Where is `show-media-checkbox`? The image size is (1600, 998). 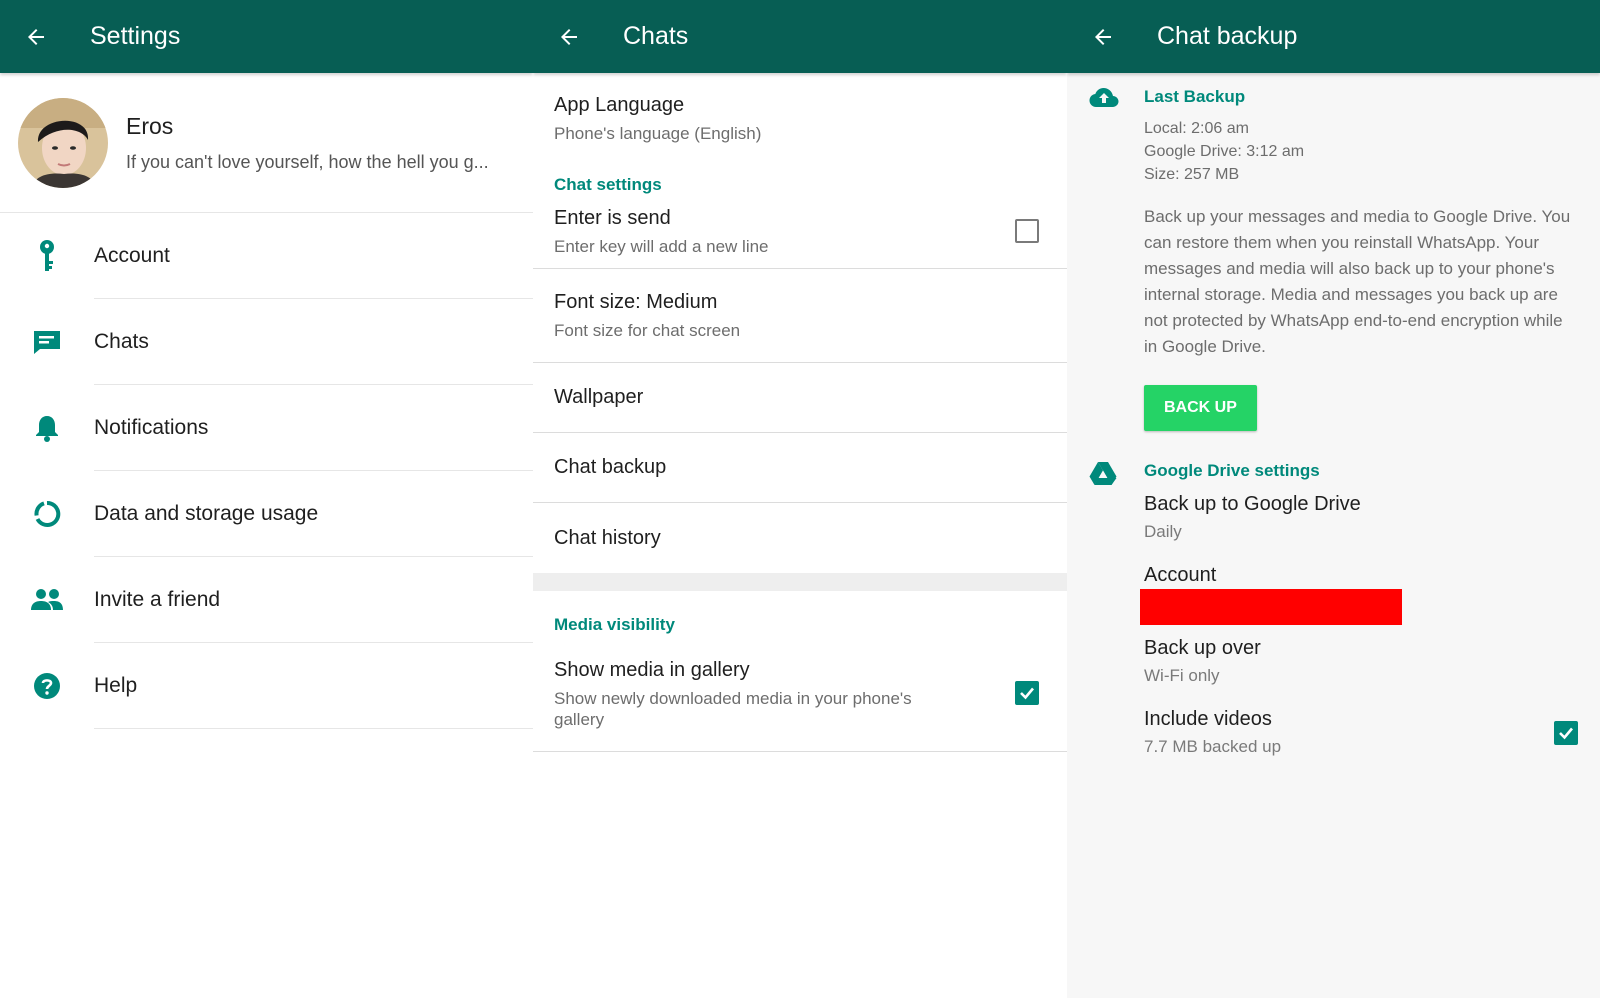 show-media-checkbox is located at coordinates (1027, 693).